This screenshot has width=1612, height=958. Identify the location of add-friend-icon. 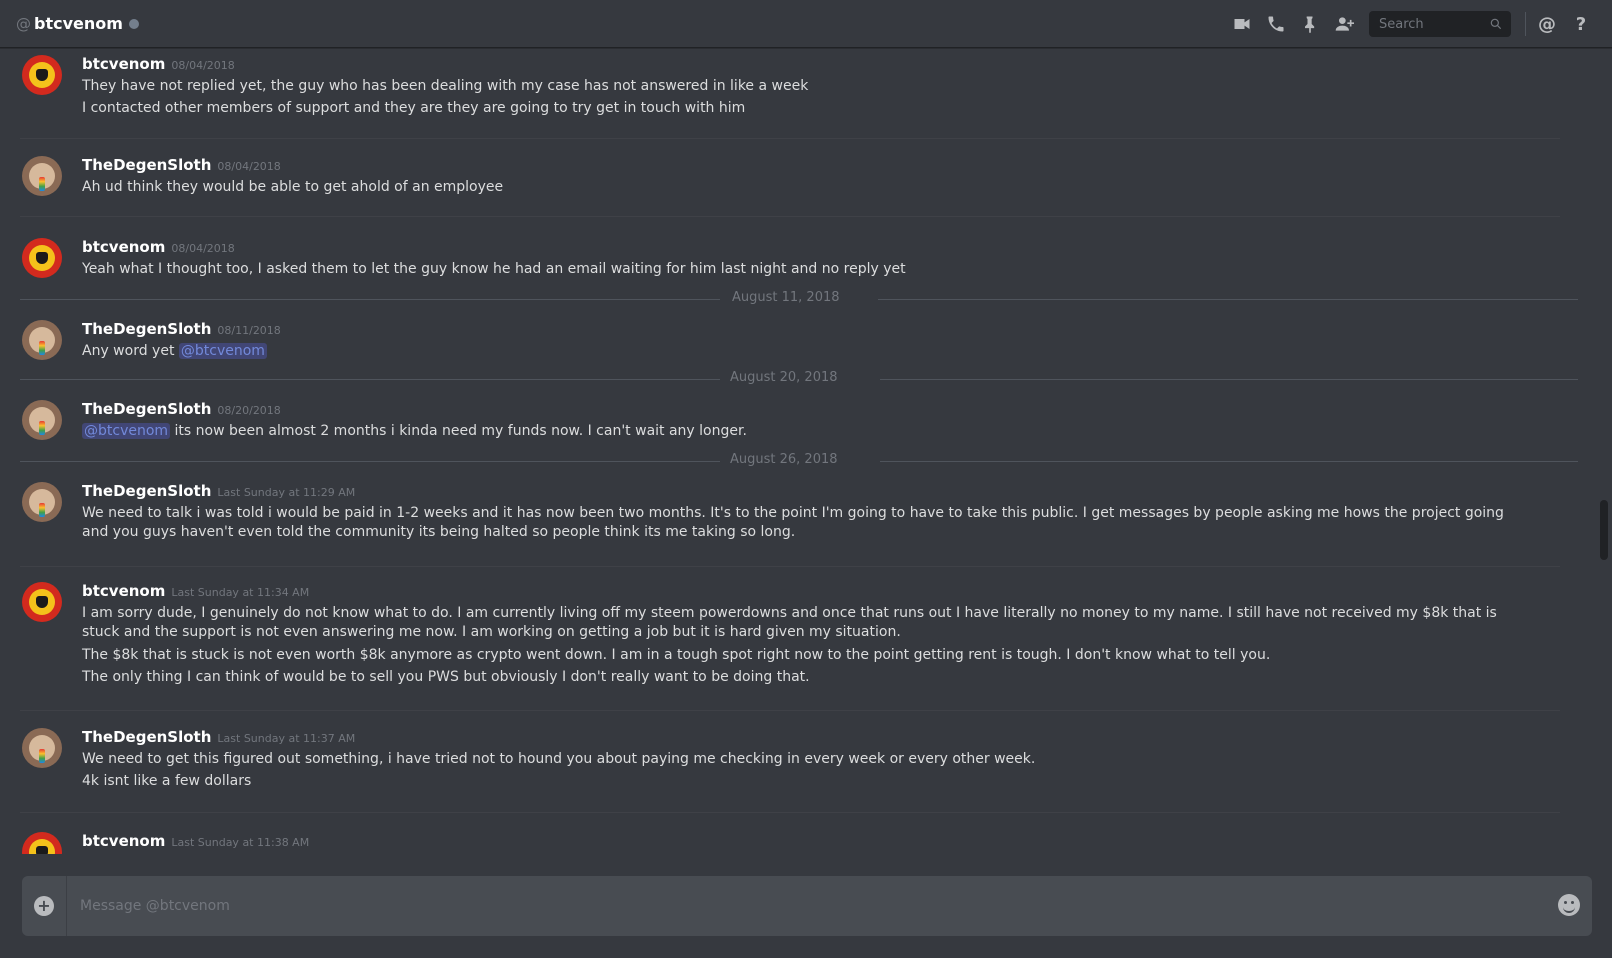
(1344, 24).